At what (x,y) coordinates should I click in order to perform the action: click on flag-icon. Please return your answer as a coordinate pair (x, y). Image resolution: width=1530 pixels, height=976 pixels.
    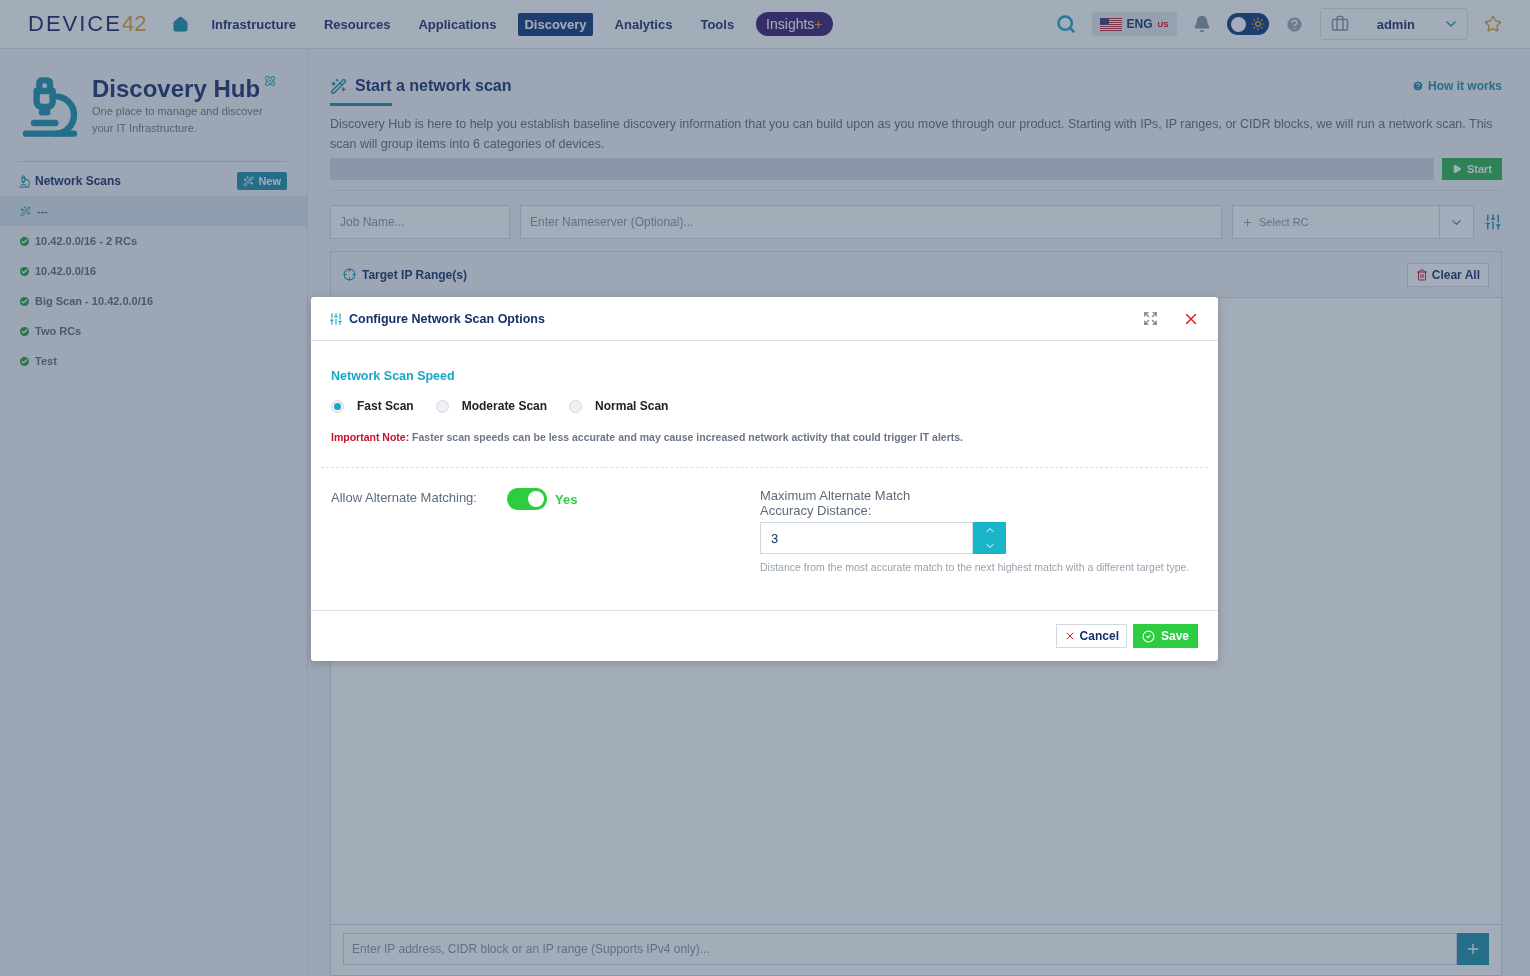
    Looking at the image, I should click on (1110, 24).